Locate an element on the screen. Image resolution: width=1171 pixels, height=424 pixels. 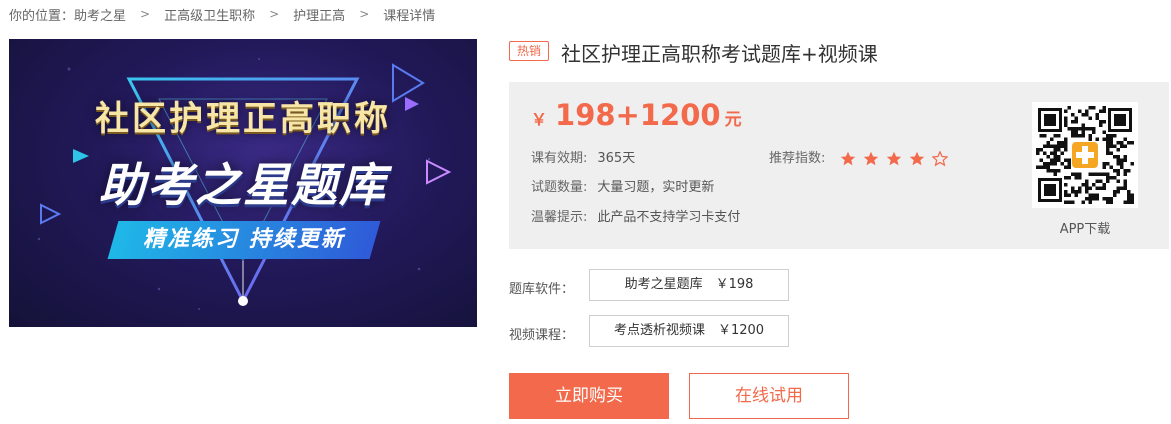
breadcrumb-link-home: 助考之星 is located at coordinates (100, 14).